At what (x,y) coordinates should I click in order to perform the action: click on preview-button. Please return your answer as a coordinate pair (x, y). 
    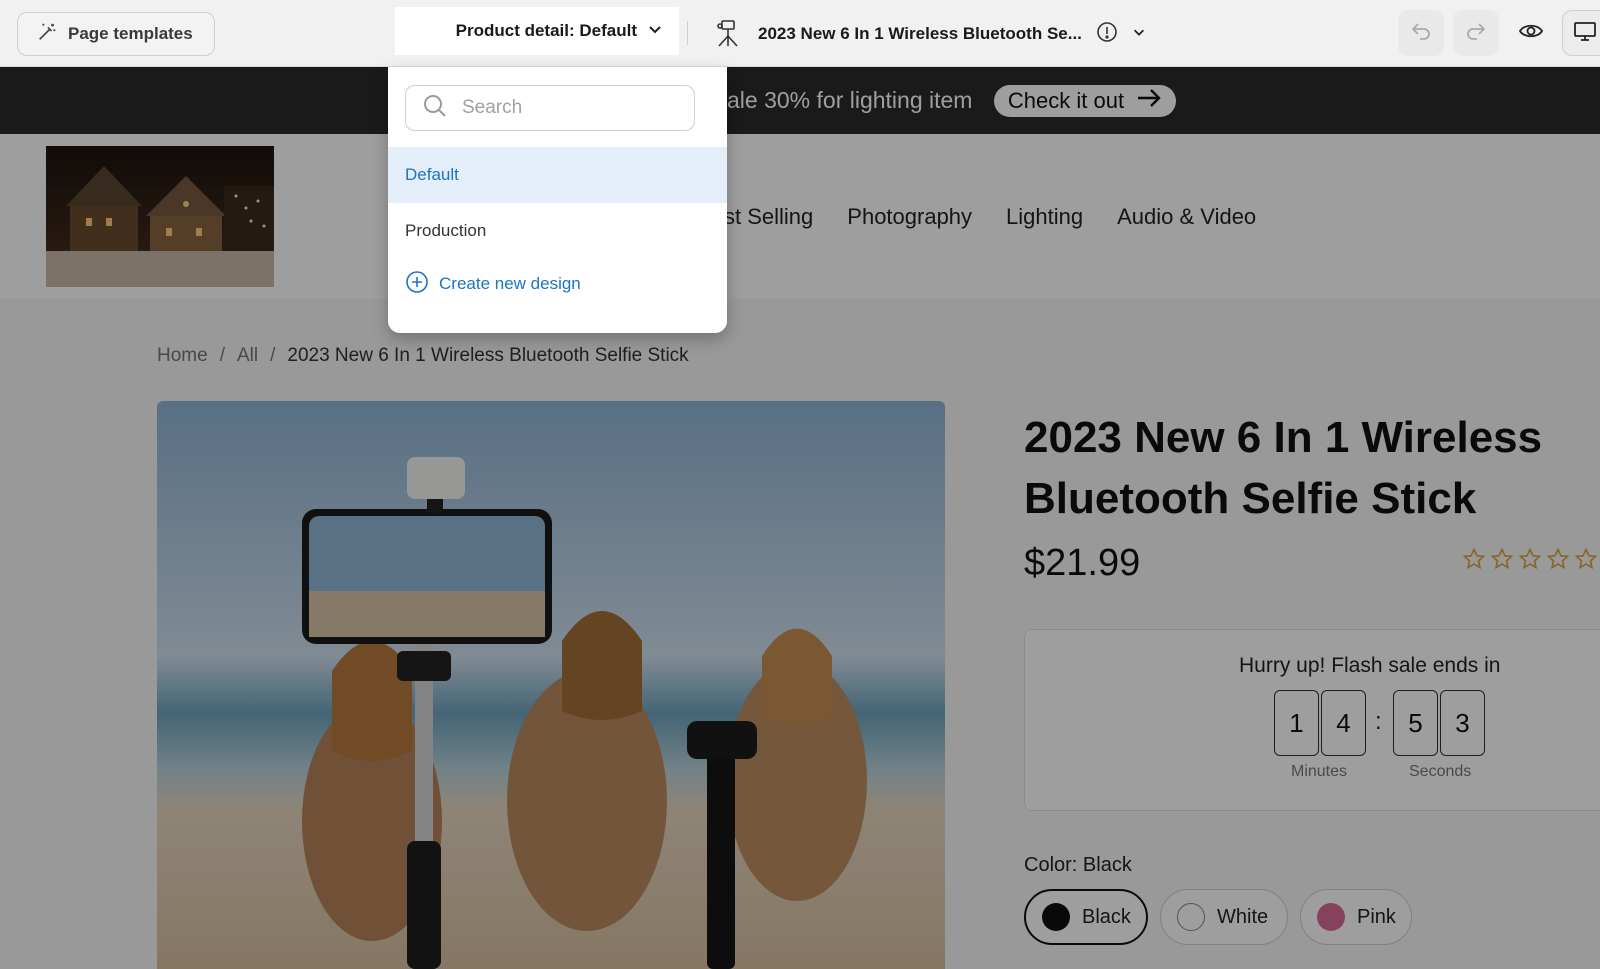
    Looking at the image, I should click on (1531, 33).